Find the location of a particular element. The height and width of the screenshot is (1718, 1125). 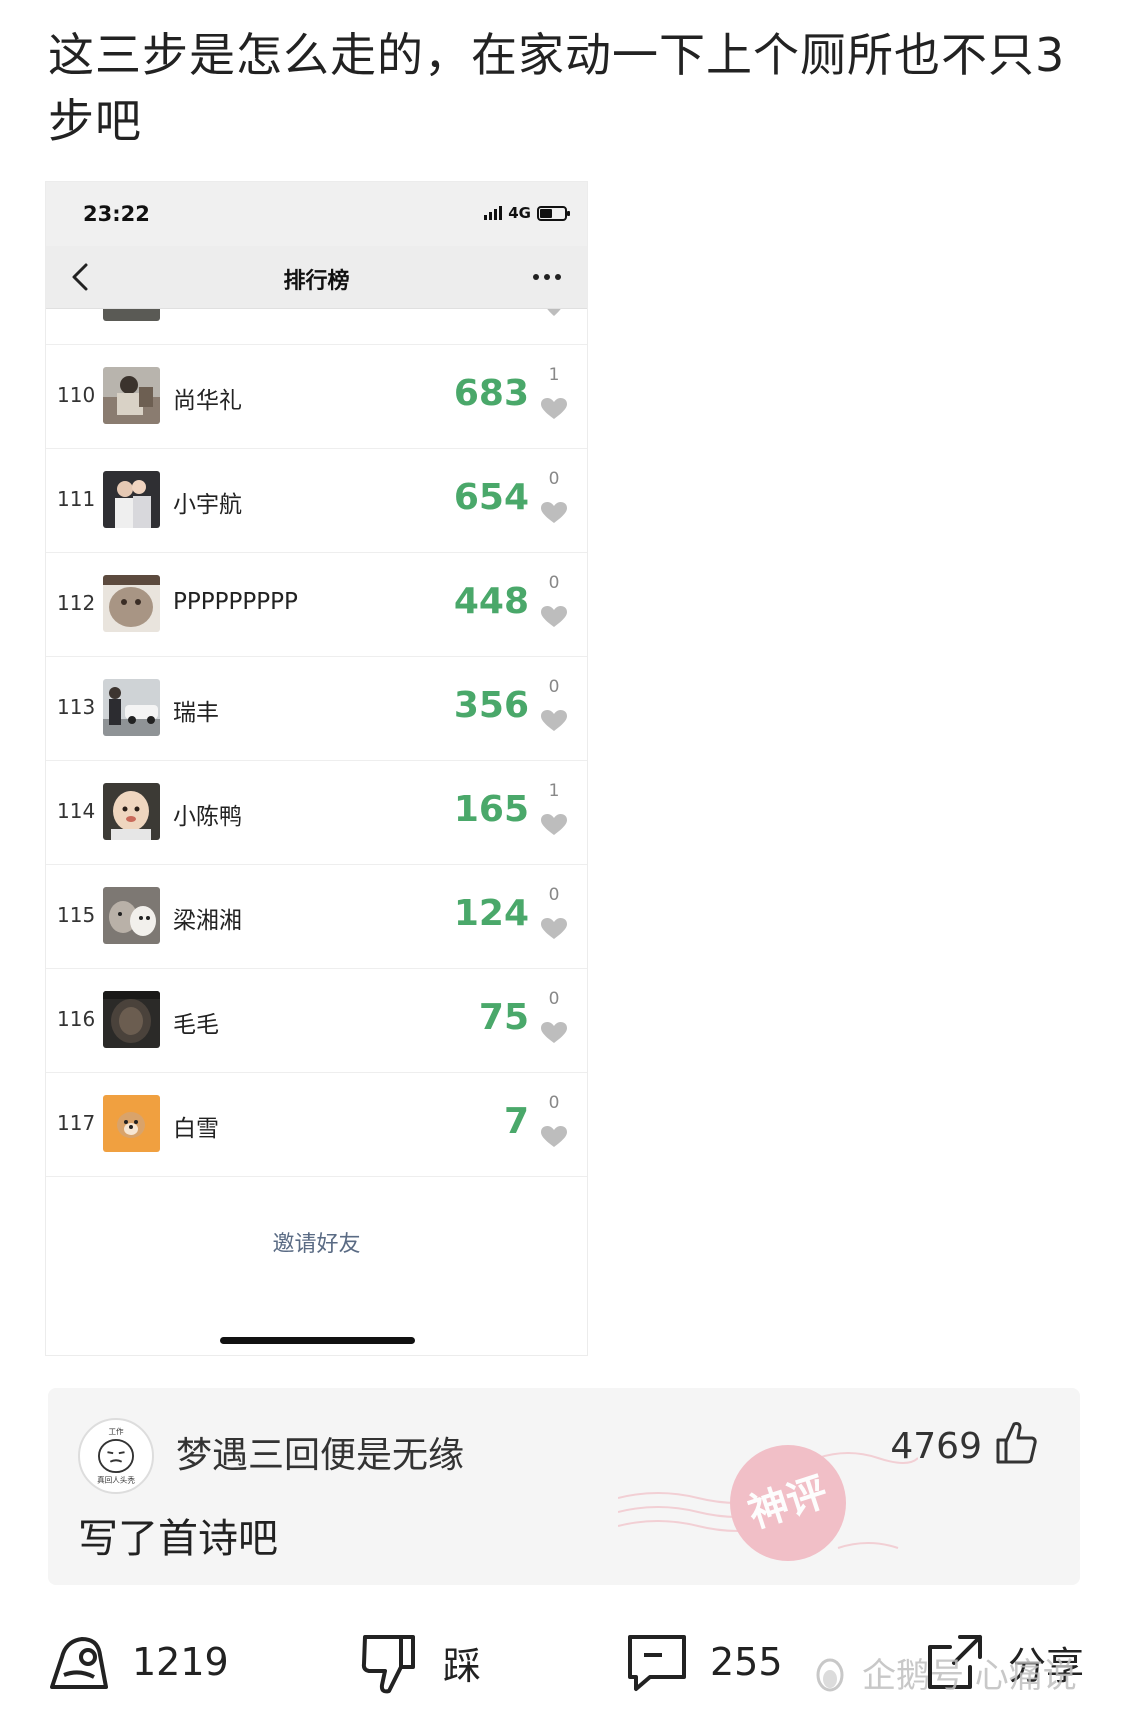

username: 小宇航 is located at coordinates (207, 505).